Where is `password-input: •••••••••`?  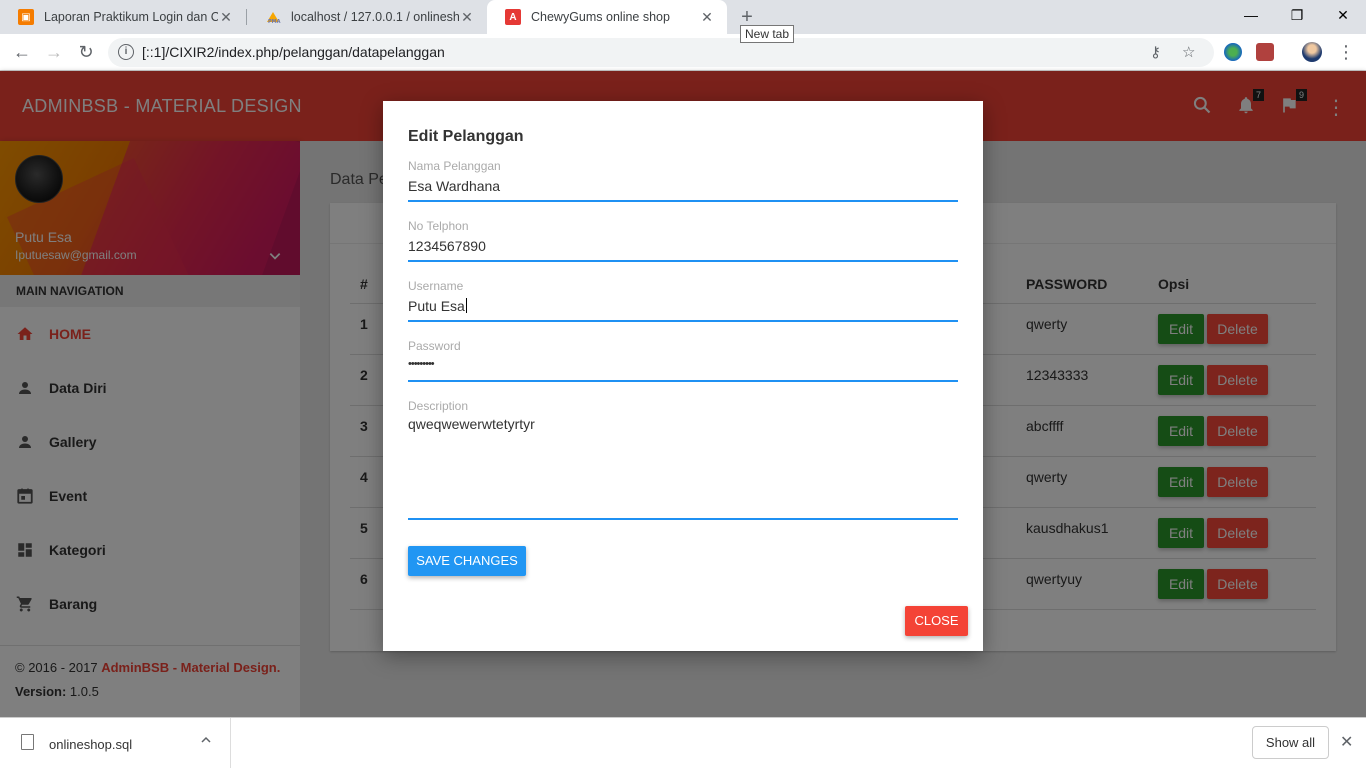 password-input: ••••••••• is located at coordinates (683, 367).